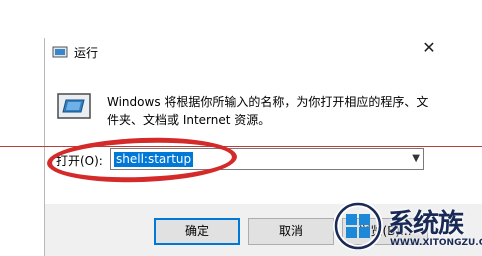 The width and height of the screenshot is (482, 256). I want to click on ok-button: 确定, so click(197, 231).